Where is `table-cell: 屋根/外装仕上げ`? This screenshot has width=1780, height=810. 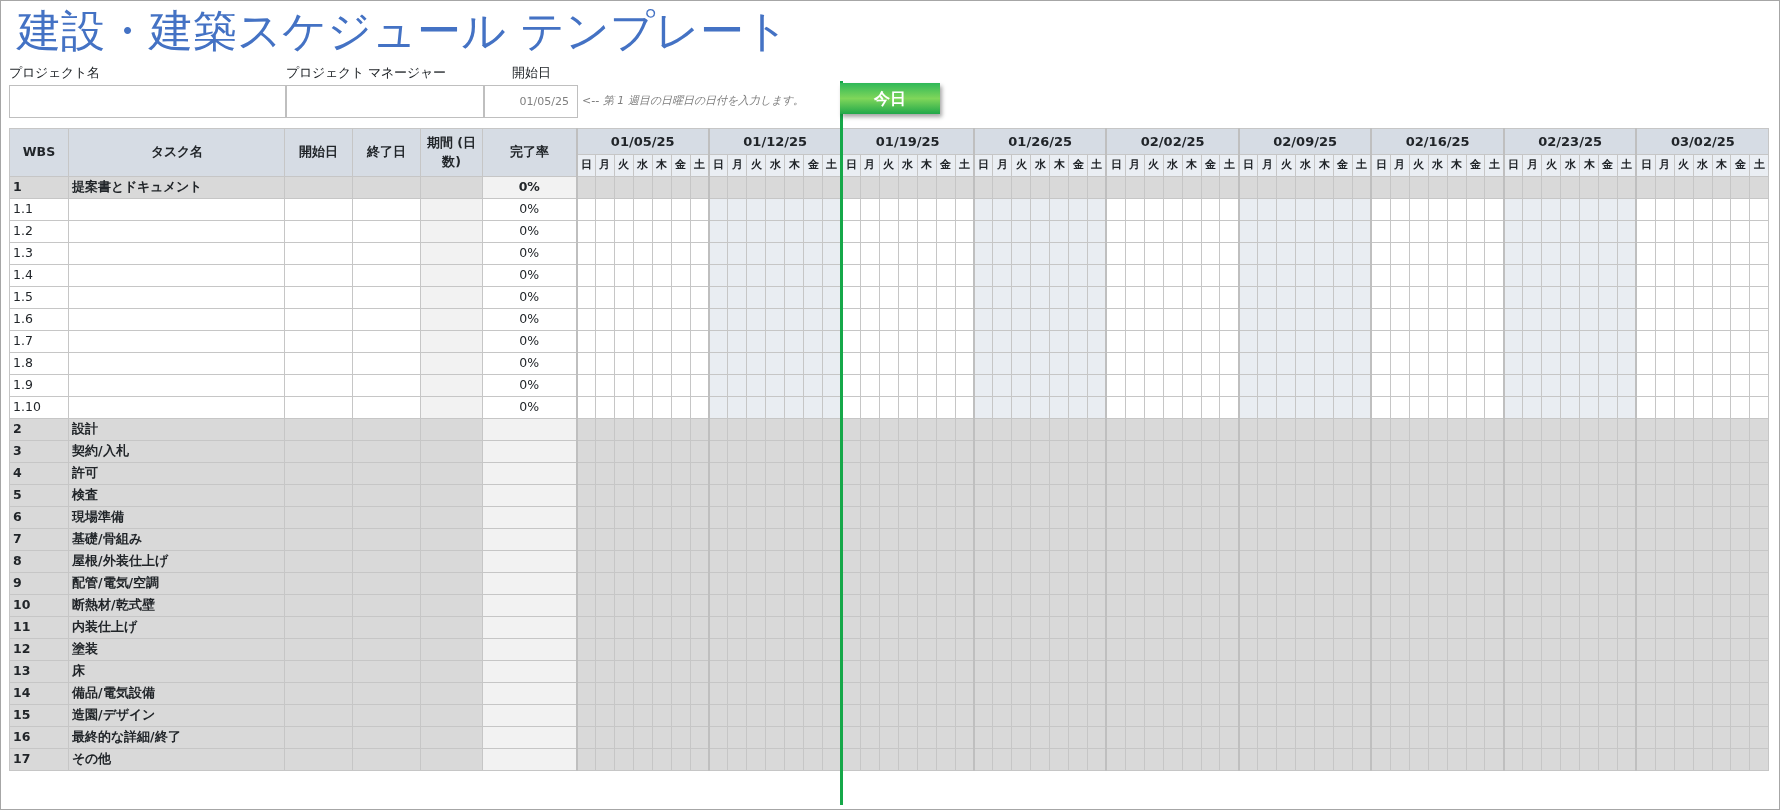 table-cell: 屋根/外装仕上げ is located at coordinates (176, 561).